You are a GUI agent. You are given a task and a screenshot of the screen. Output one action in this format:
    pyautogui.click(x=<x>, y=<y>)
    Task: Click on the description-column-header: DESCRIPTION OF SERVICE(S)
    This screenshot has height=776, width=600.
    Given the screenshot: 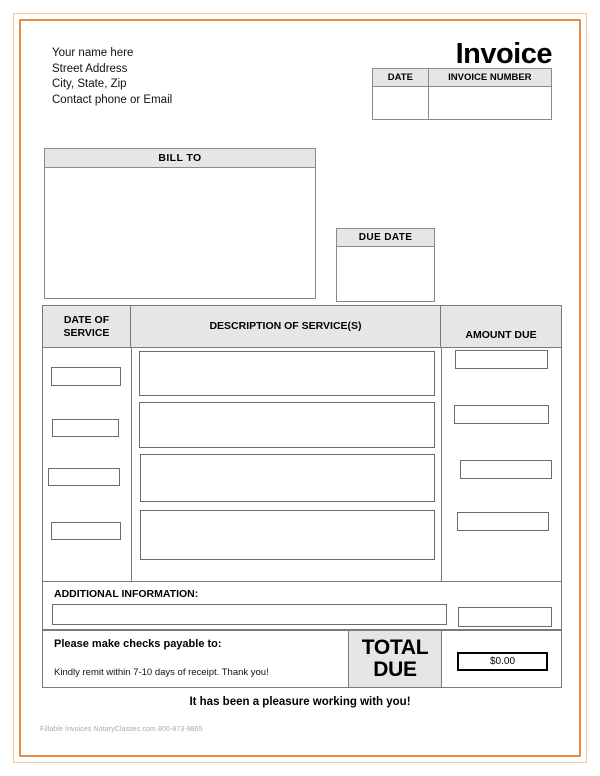 What is the action you would take?
    pyautogui.click(x=286, y=326)
    